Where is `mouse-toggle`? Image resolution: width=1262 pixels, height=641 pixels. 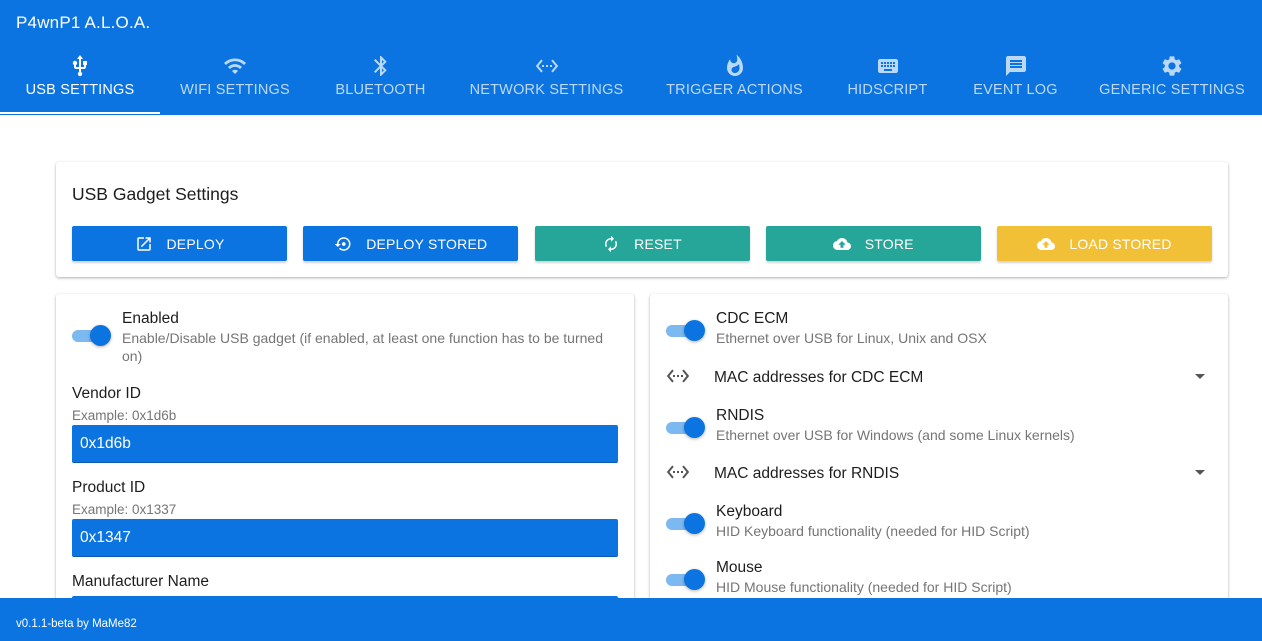
mouse-toggle is located at coordinates (686, 579).